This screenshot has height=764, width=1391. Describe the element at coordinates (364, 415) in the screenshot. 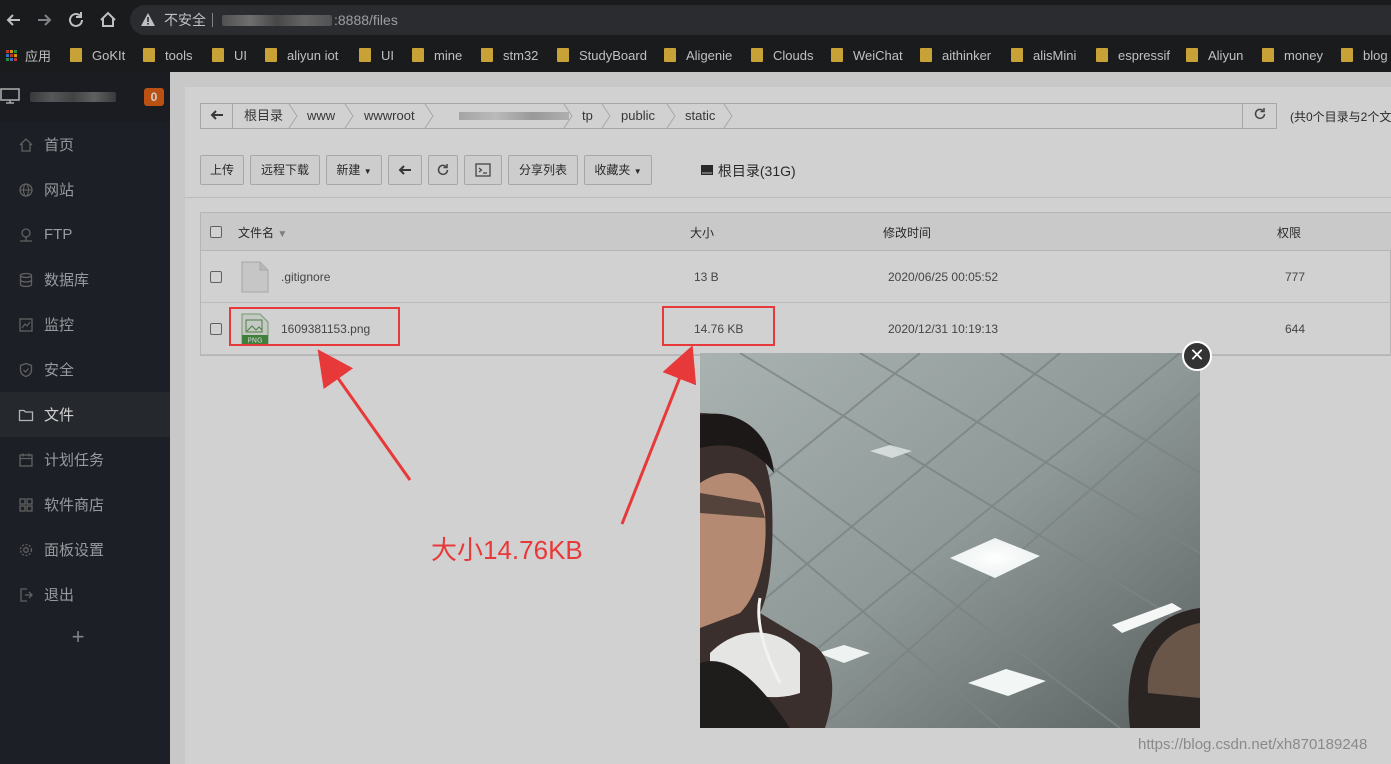

I see `annotation-arrow-left` at that location.